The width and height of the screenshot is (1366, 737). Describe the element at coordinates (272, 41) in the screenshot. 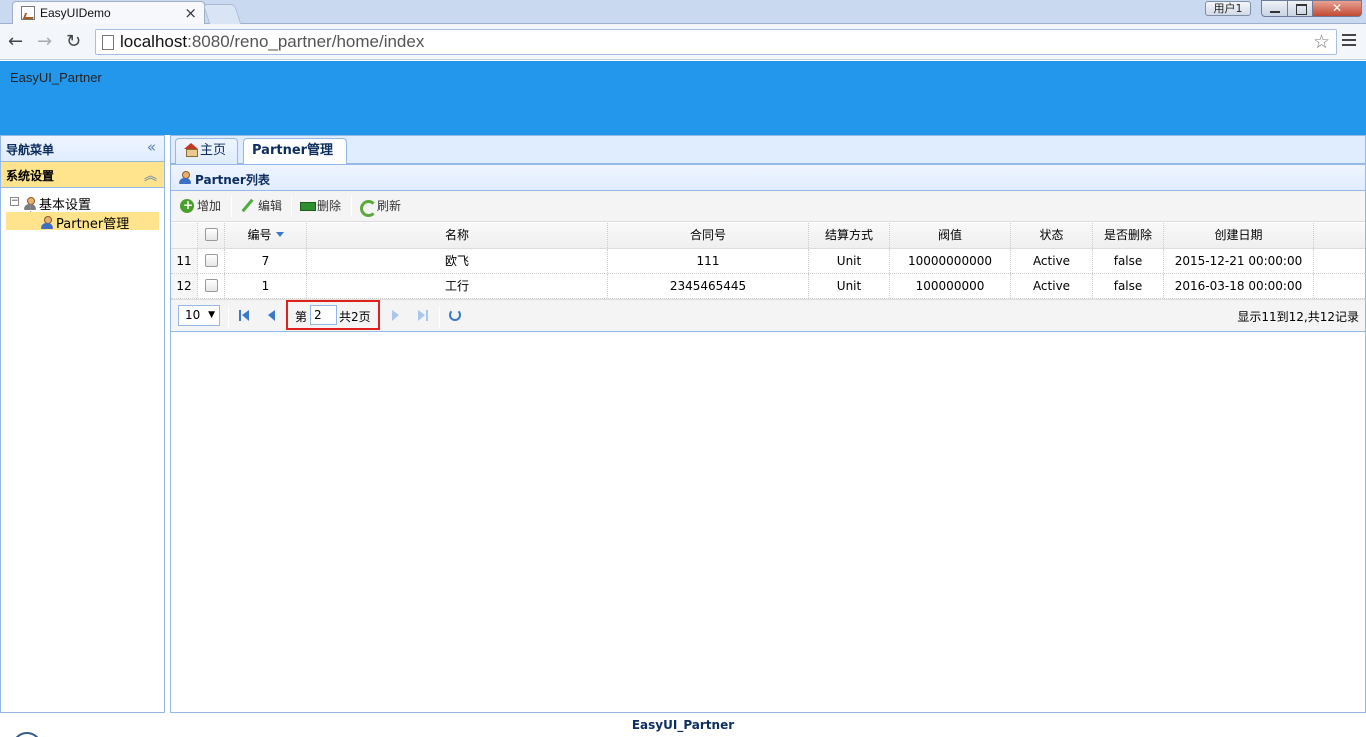

I see `url-text: localhost:8080/reno_partner/home/index` at that location.